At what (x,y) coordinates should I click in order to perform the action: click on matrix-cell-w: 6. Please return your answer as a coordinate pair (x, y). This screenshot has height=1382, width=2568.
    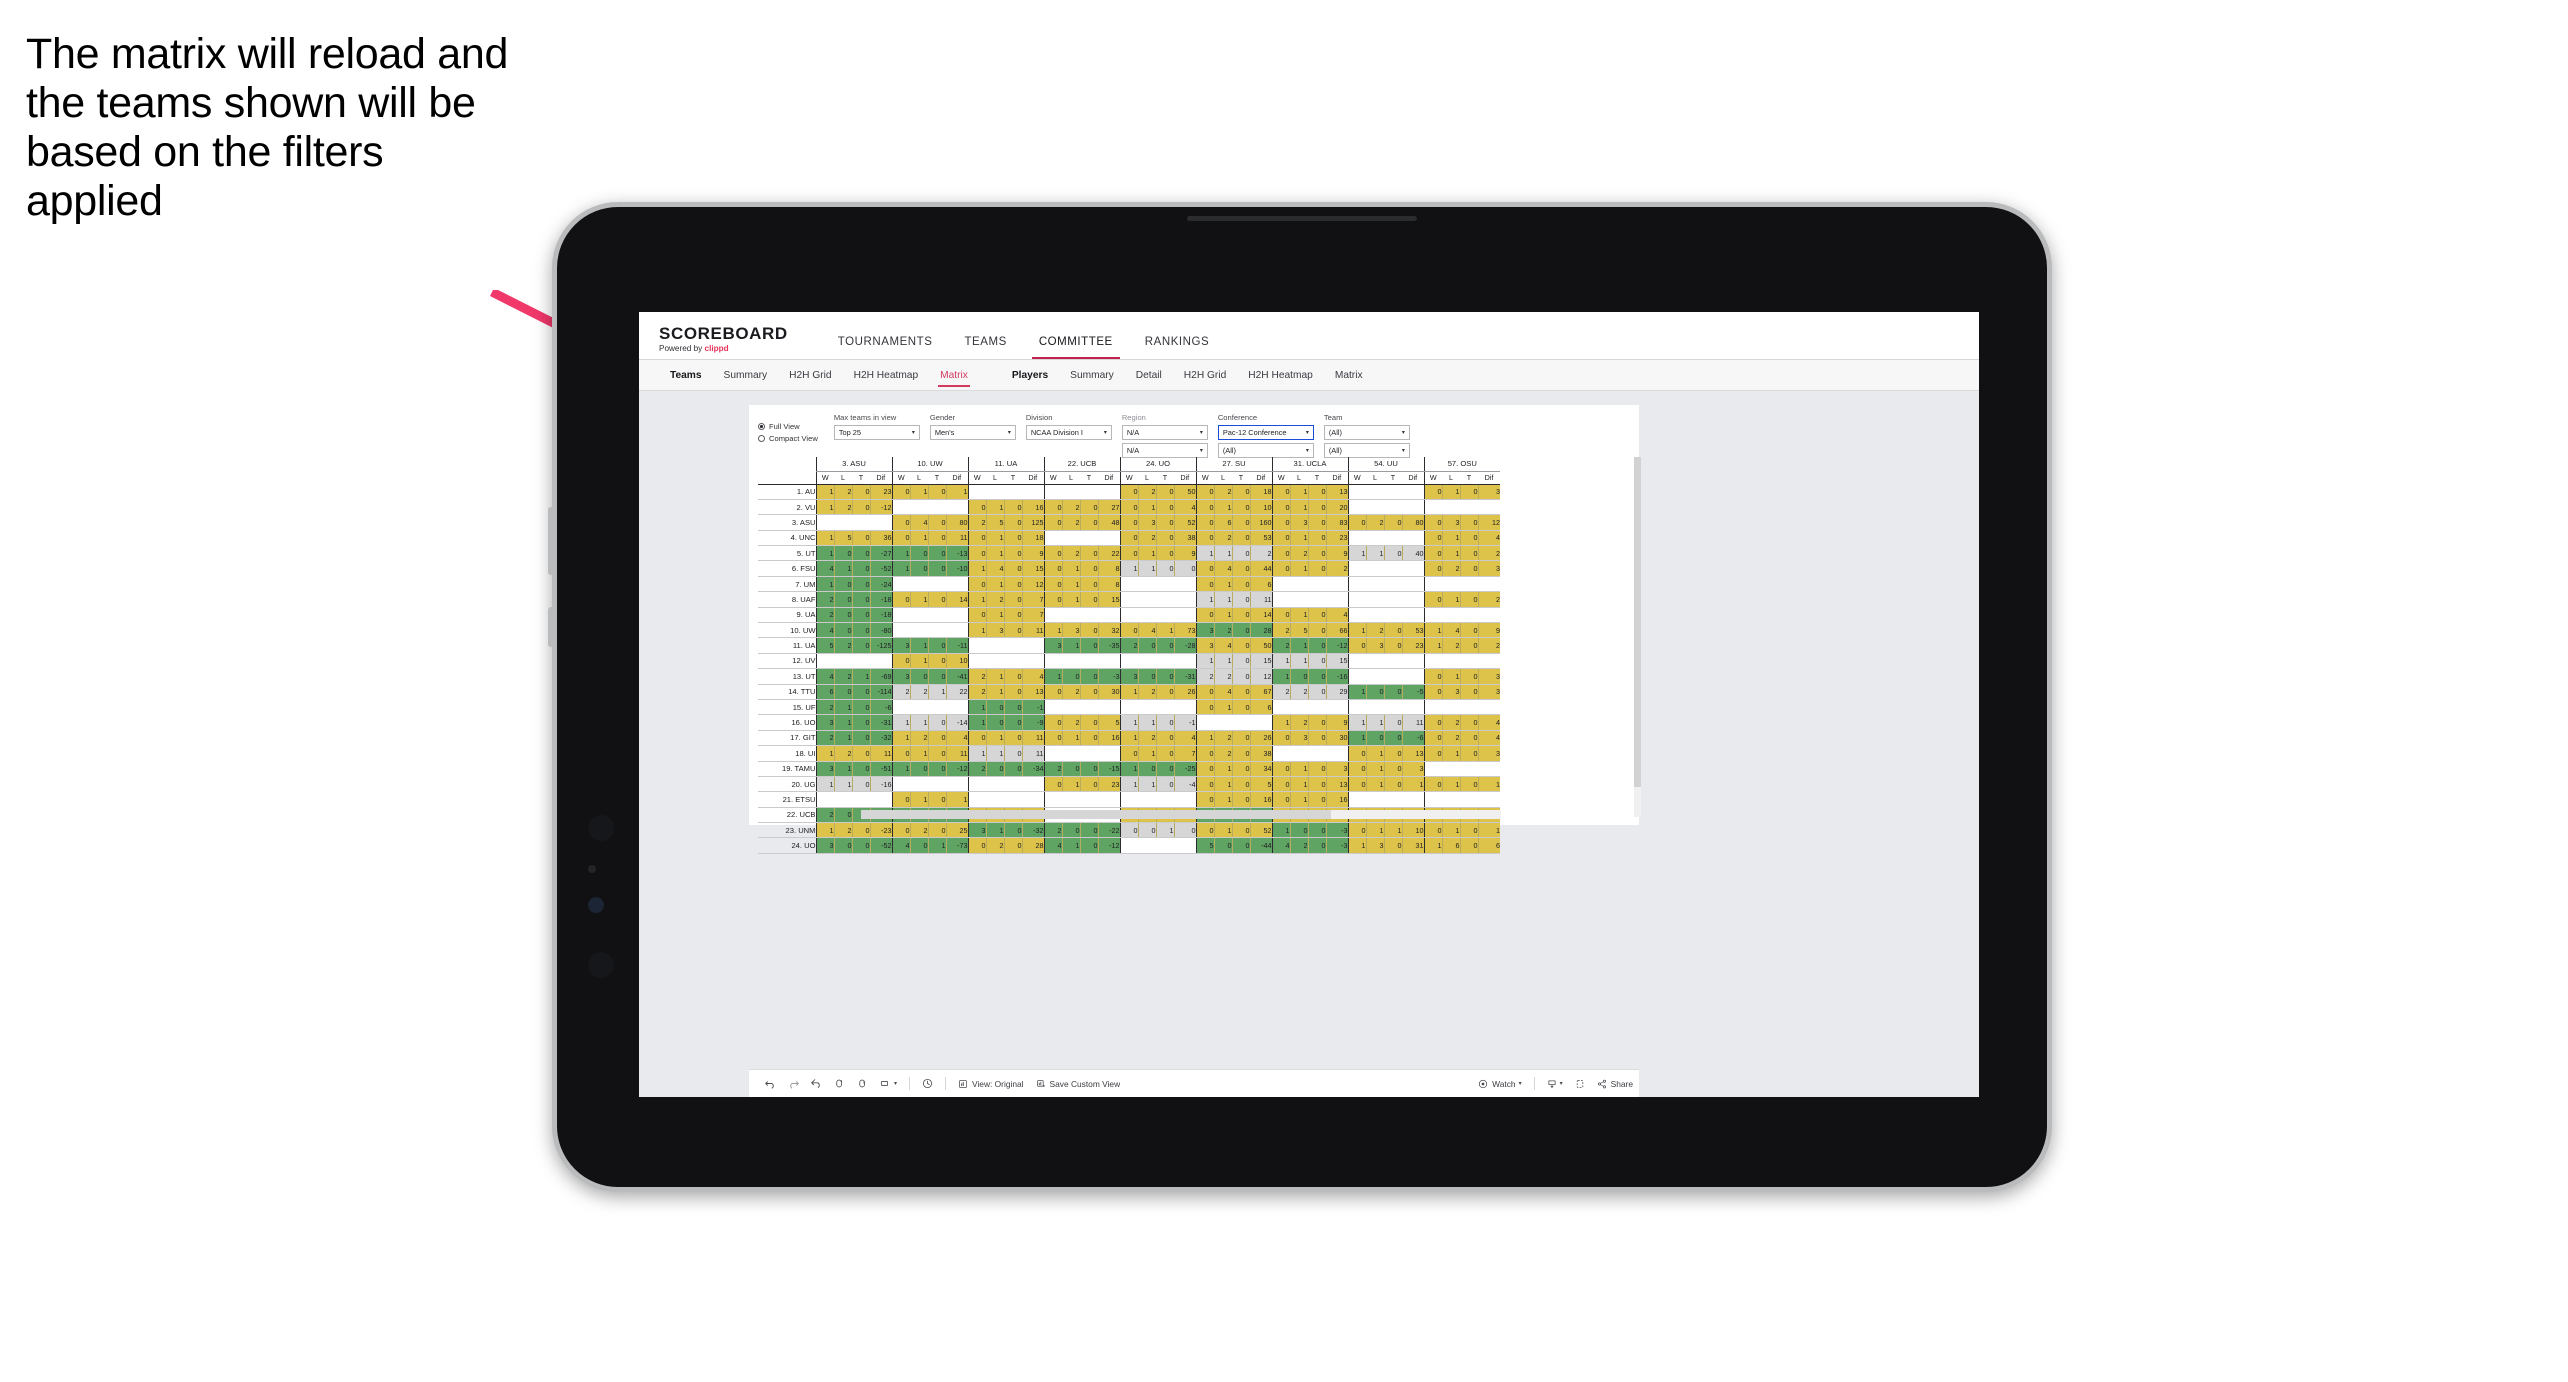
    Looking at the image, I should click on (825, 692).